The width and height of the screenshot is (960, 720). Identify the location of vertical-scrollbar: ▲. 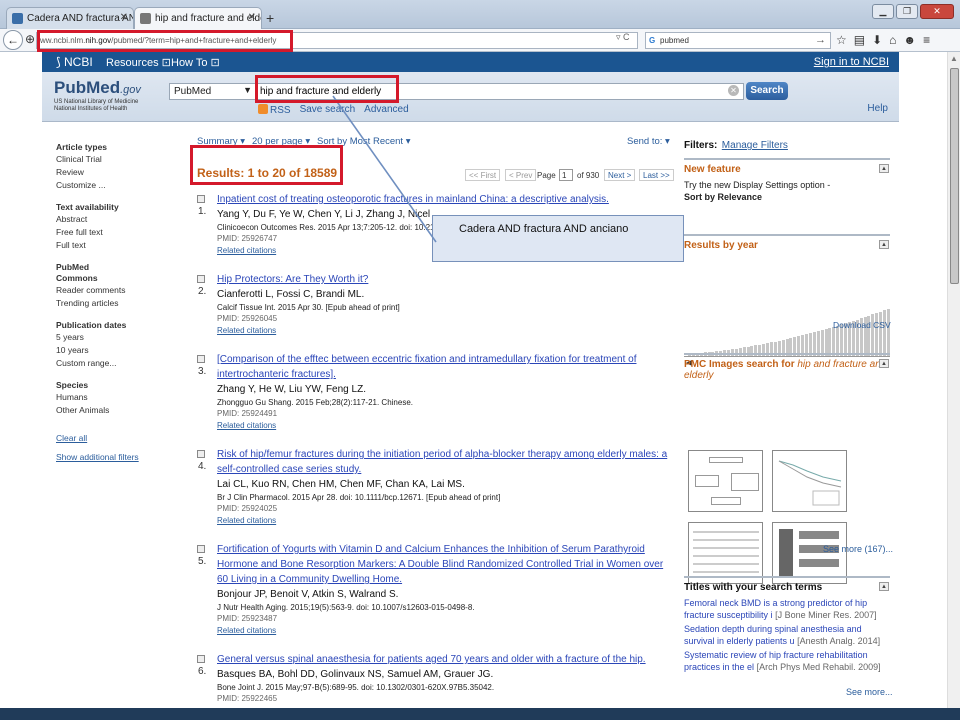
(953, 382).